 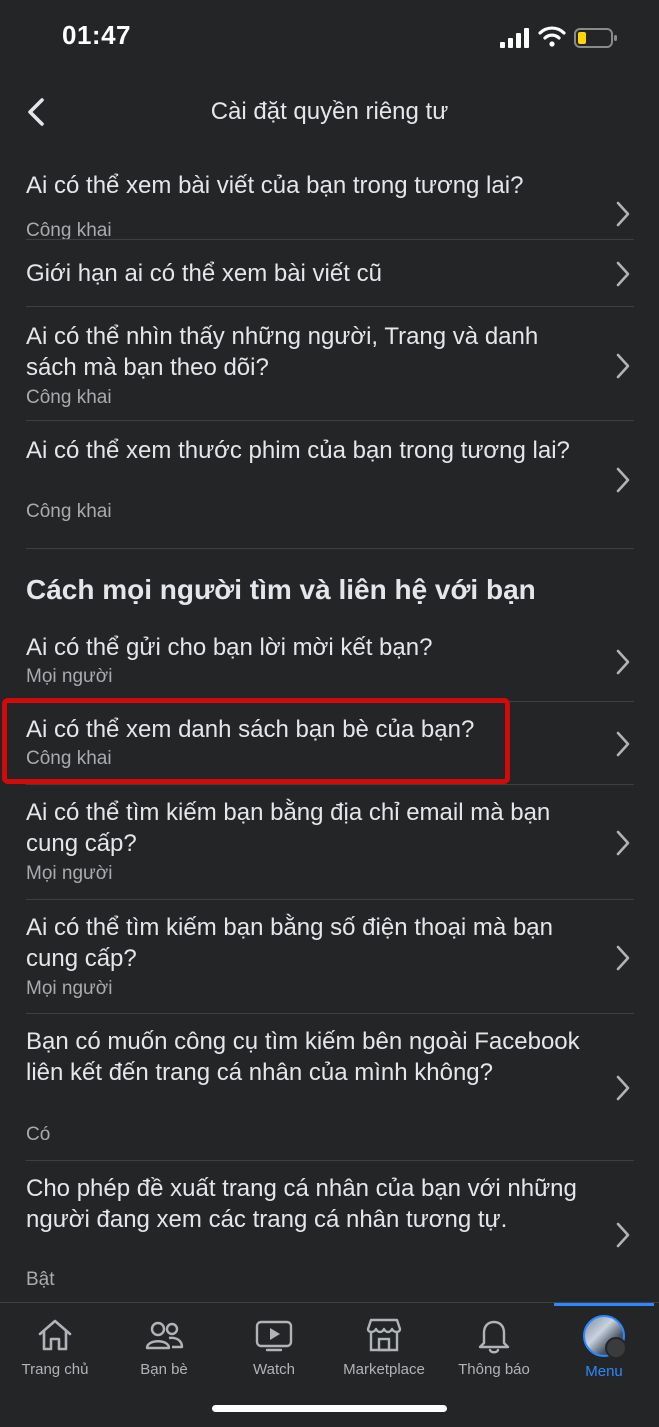 What do you see at coordinates (274, 1336) in the screenshot?
I see `watch-icon` at bounding box center [274, 1336].